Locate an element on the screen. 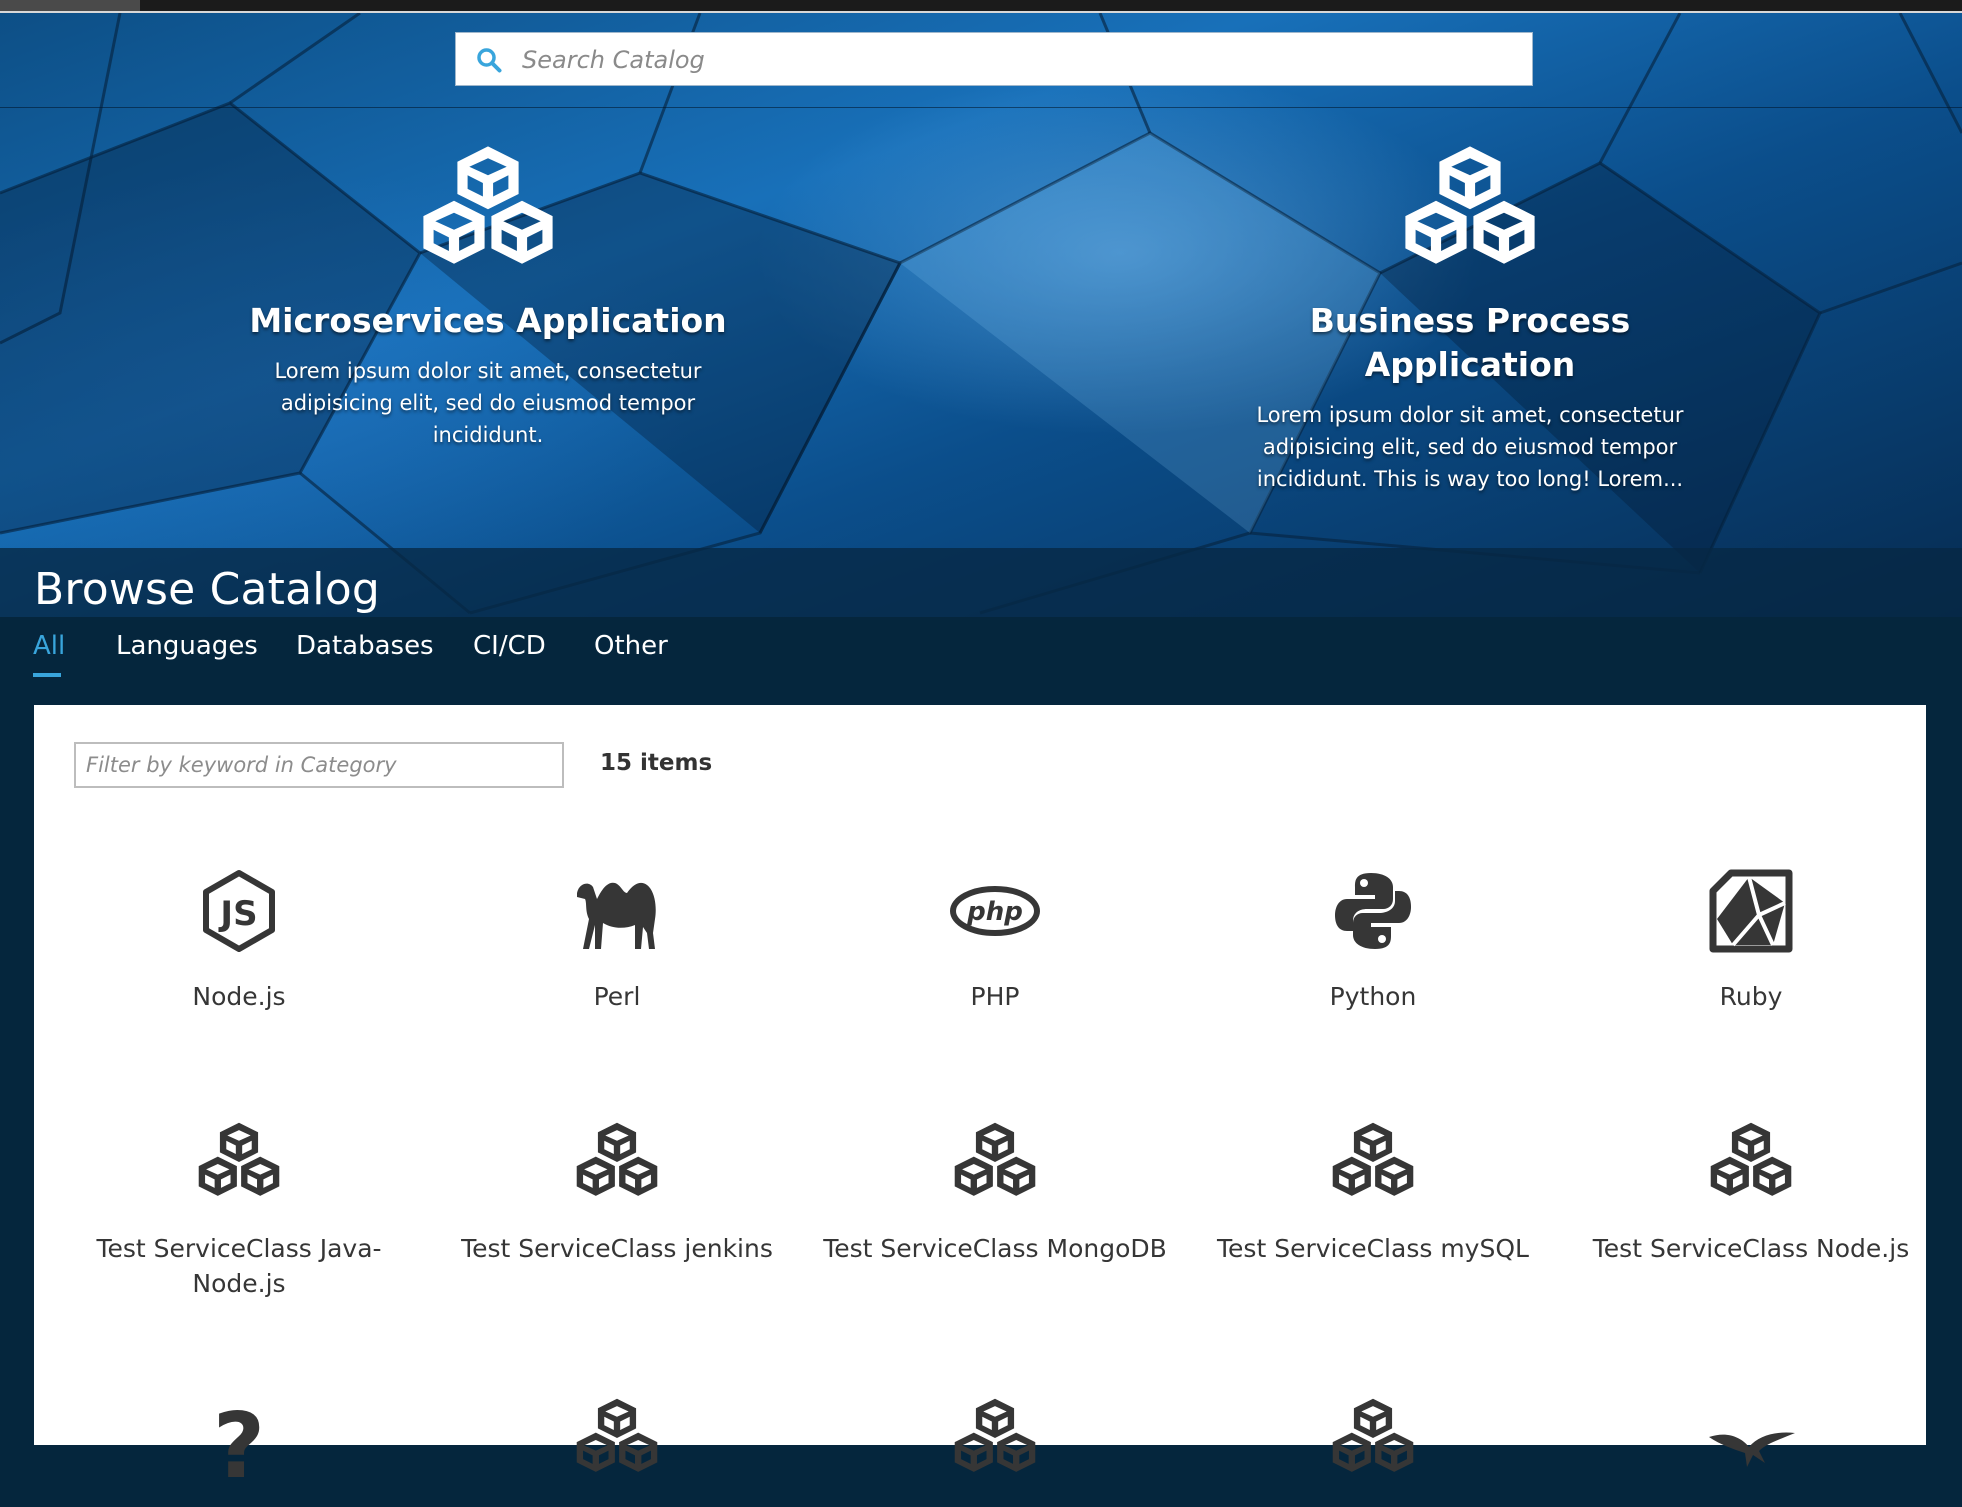  tab-databases: Databases is located at coordinates (365, 646).